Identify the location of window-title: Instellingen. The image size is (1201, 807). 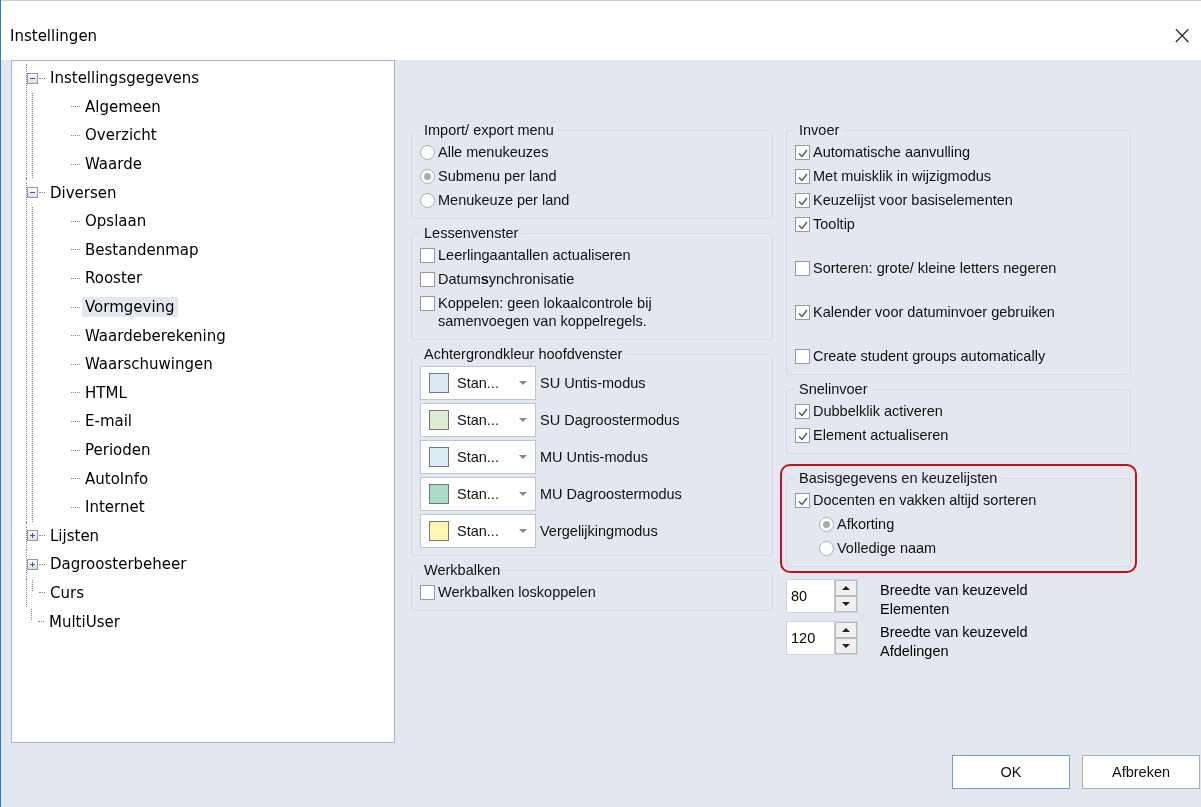
(54, 35).